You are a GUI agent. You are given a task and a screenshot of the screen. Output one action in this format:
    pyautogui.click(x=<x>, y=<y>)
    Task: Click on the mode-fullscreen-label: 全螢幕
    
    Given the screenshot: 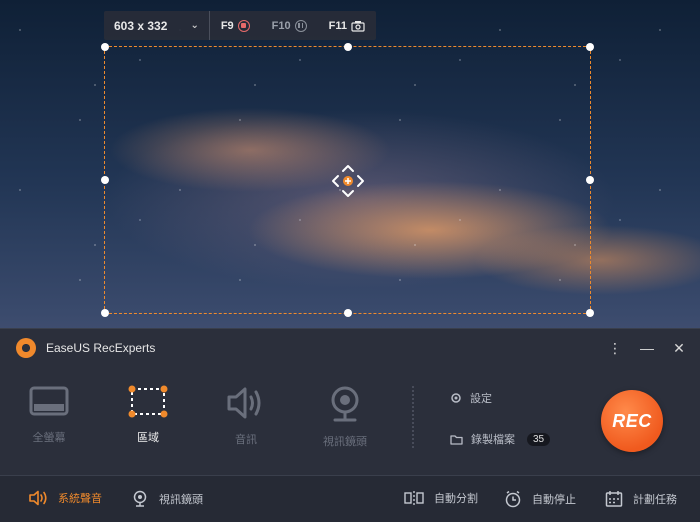 What is the action you would take?
    pyautogui.click(x=49, y=438)
    